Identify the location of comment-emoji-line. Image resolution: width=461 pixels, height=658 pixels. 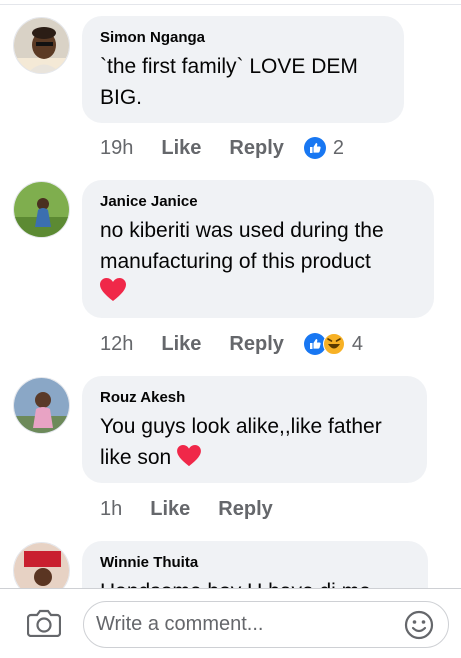
(258, 292).